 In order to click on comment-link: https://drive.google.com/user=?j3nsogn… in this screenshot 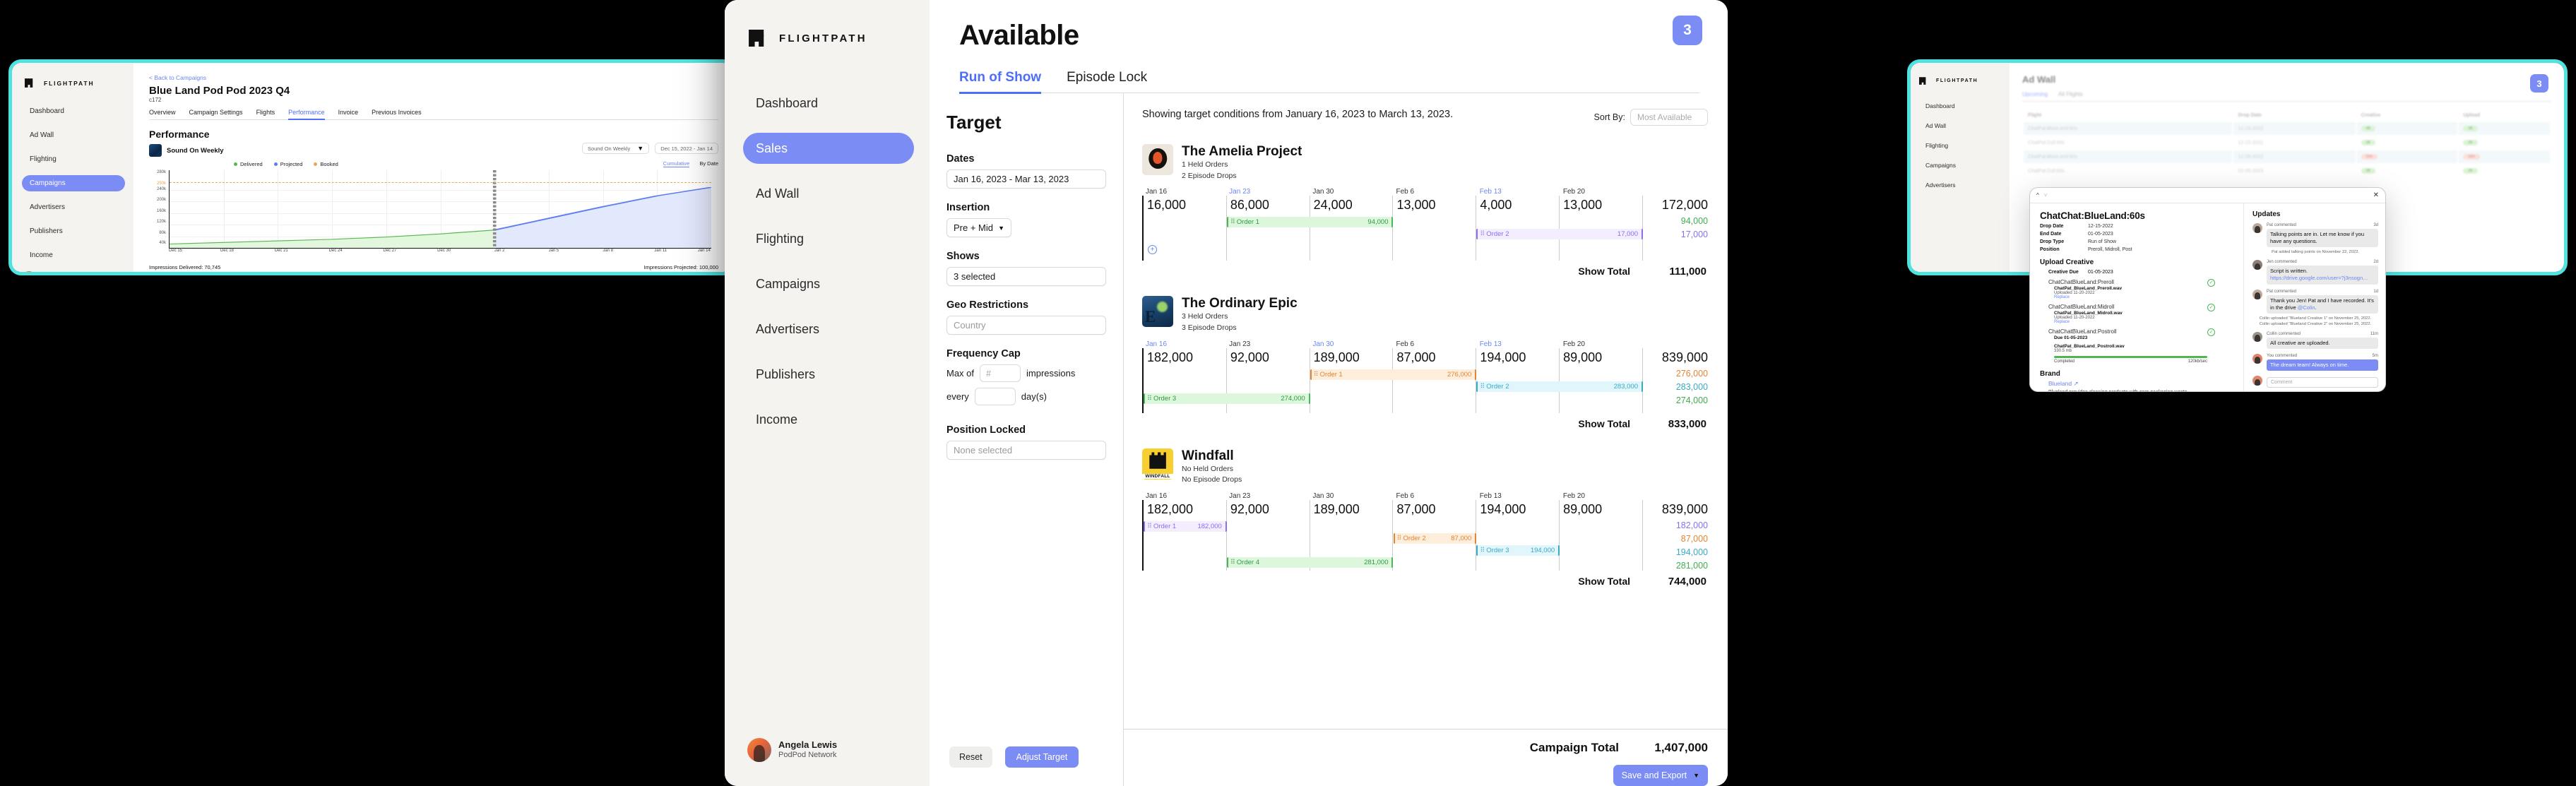, I will do `click(2319, 278)`.